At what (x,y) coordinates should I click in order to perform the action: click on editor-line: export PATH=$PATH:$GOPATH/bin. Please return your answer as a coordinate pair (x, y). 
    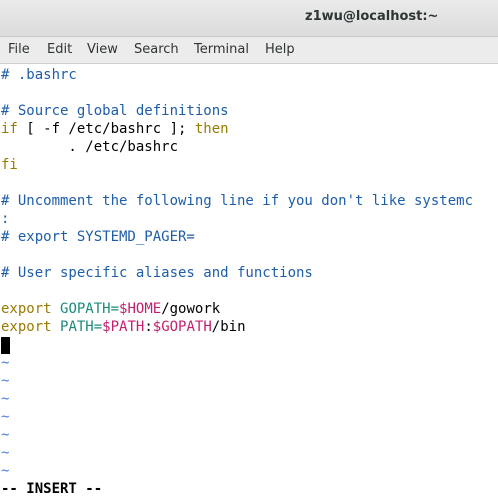
    Looking at the image, I should click on (123, 327).